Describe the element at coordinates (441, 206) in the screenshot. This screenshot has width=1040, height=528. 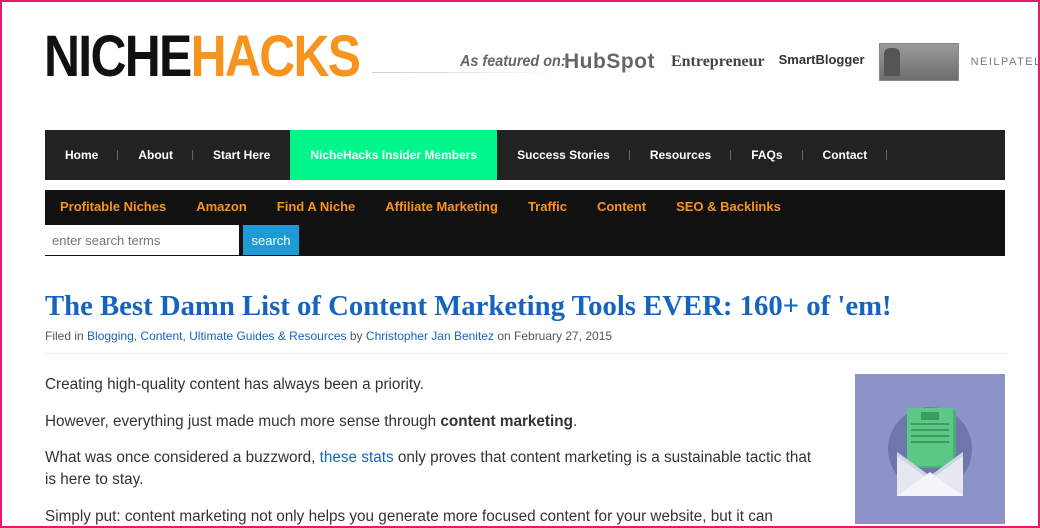
I see `cat-affiliate-marketing: Affiliate Marketing` at that location.